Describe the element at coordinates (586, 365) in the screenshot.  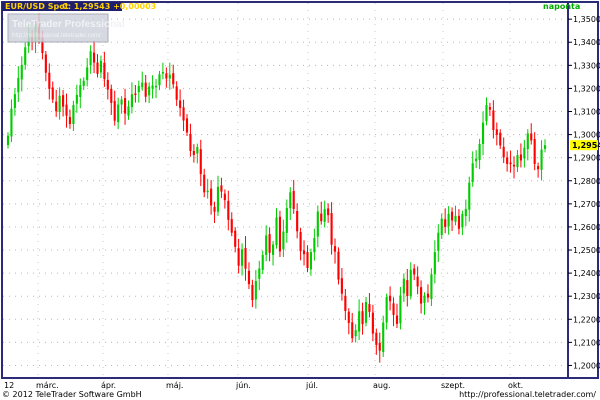
I see `y-tick-label: 1,20000` at that location.